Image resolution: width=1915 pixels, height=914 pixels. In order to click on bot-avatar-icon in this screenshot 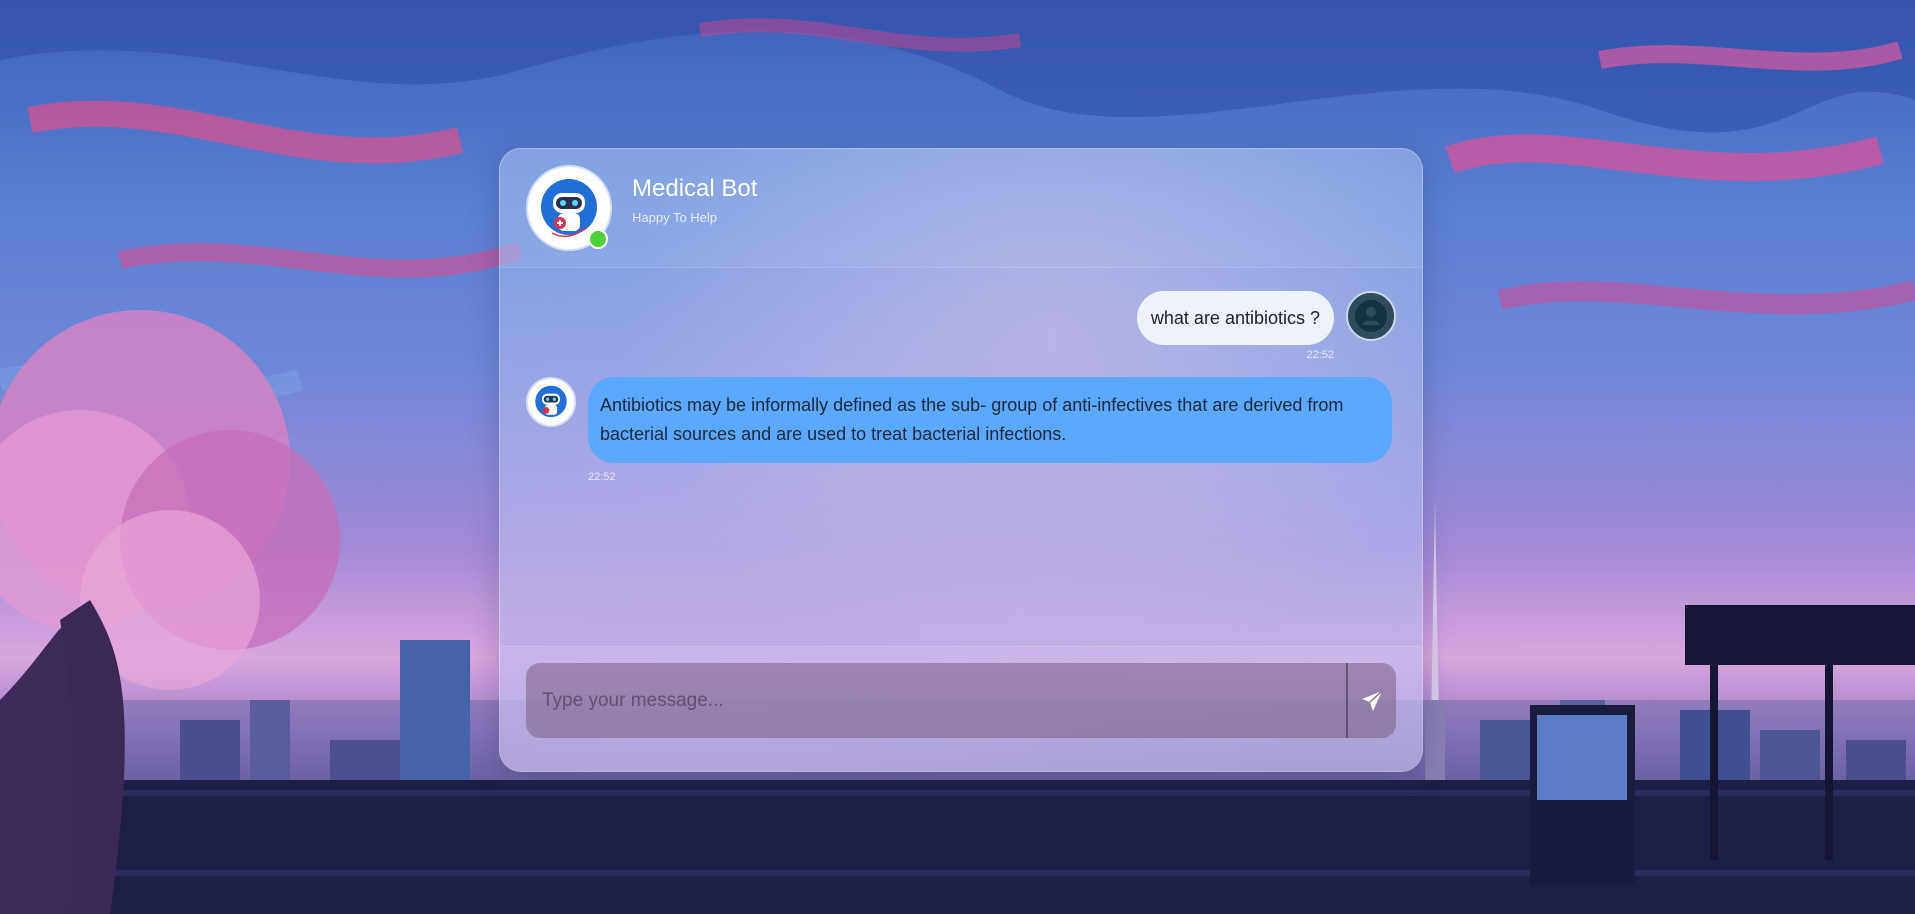, I will do `click(551, 402)`.